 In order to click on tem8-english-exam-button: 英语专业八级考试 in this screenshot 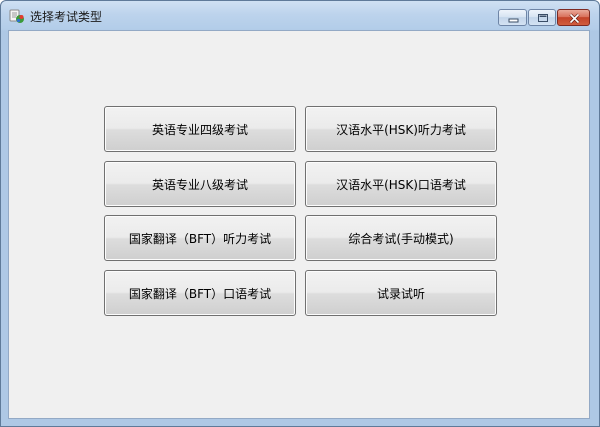, I will do `click(200, 184)`.